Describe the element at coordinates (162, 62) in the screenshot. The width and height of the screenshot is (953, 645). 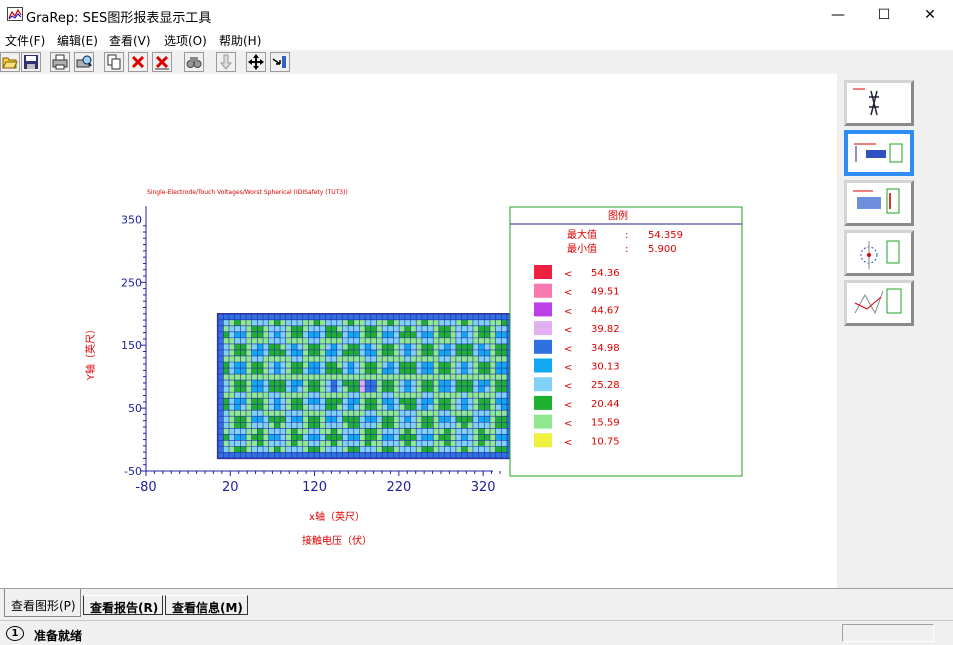
I see `delete-all-button` at that location.